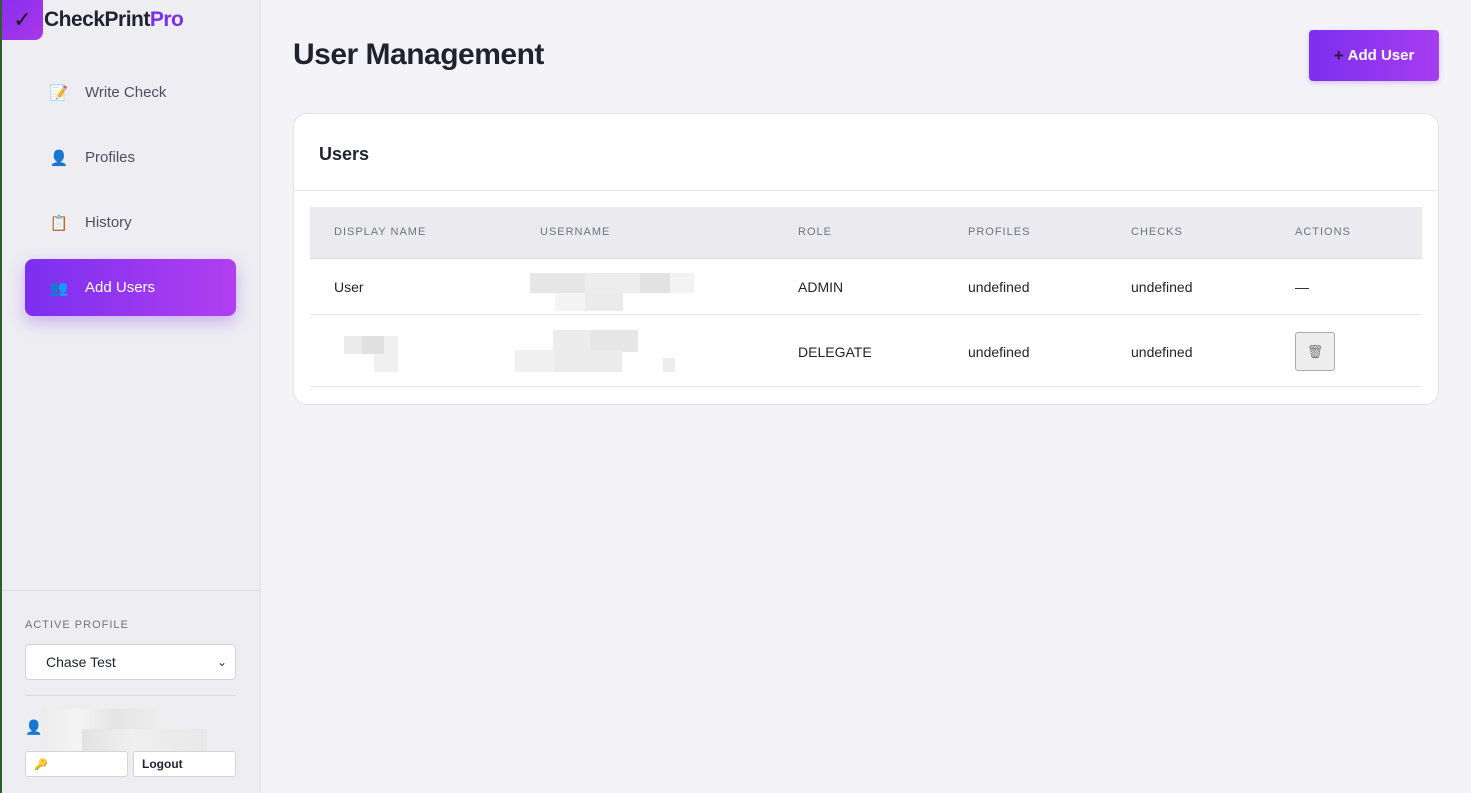 This screenshot has width=1471, height=793. I want to click on sidebar-footer: ACTIVE PROFILE Chase Test ⌄ 👤 🔑 Logout, so click(131, 683).